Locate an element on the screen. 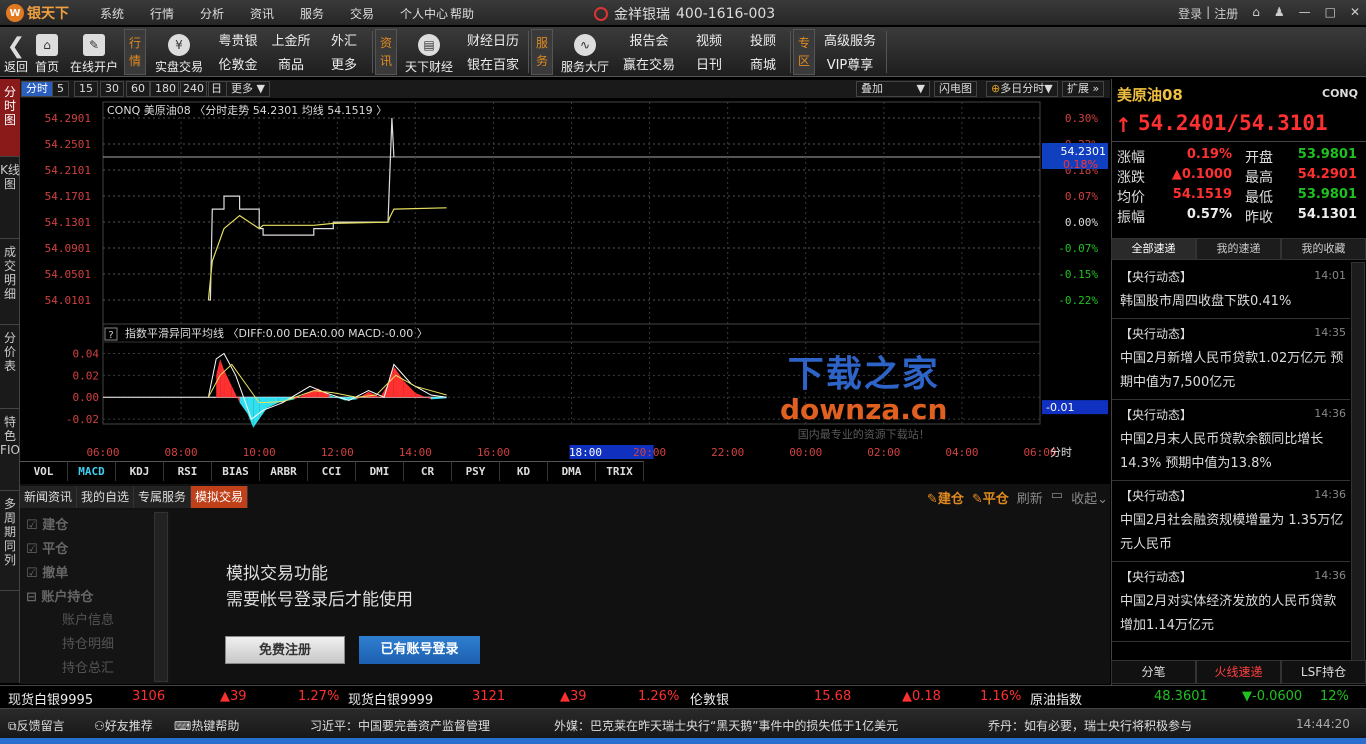  news-tab-all: 全部速递 is located at coordinates (1153, 249).